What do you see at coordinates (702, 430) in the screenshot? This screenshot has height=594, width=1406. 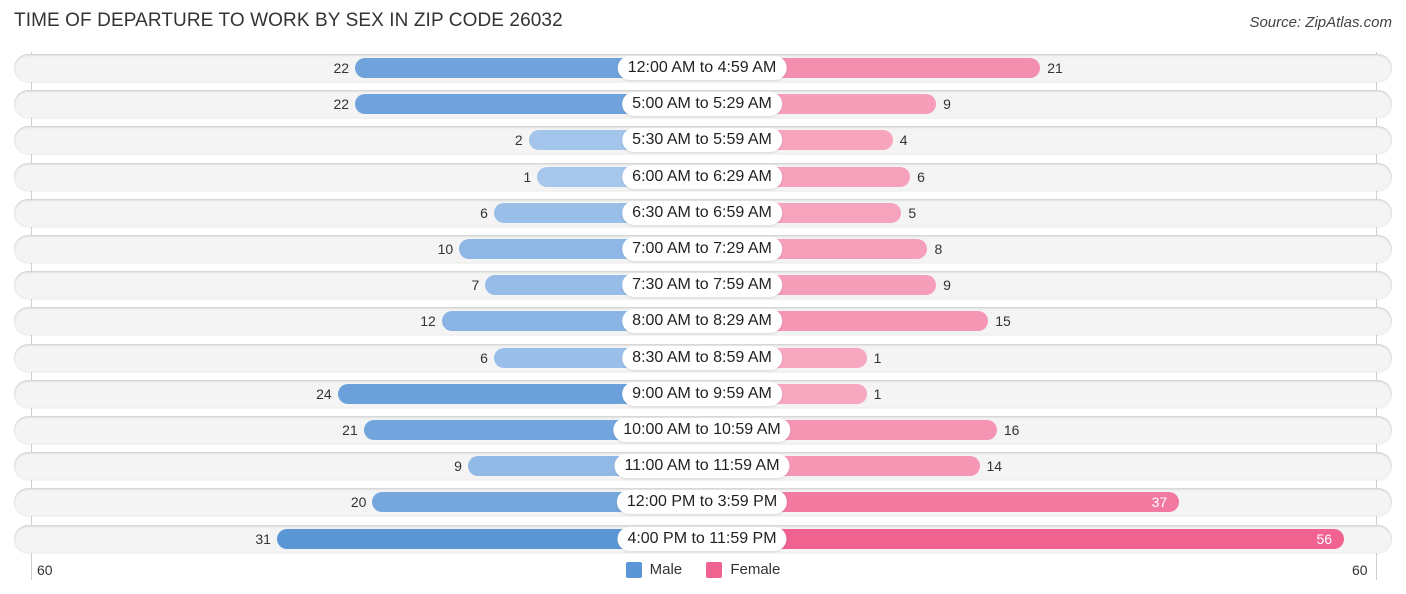 I see `category-label: 10:00 AM to 10:59 AM` at bounding box center [702, 430].